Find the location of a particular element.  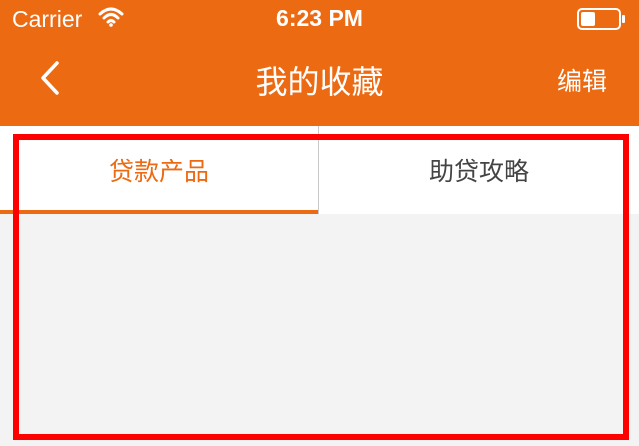

edit-button: 编辑 is located at coordinates (582, 82).